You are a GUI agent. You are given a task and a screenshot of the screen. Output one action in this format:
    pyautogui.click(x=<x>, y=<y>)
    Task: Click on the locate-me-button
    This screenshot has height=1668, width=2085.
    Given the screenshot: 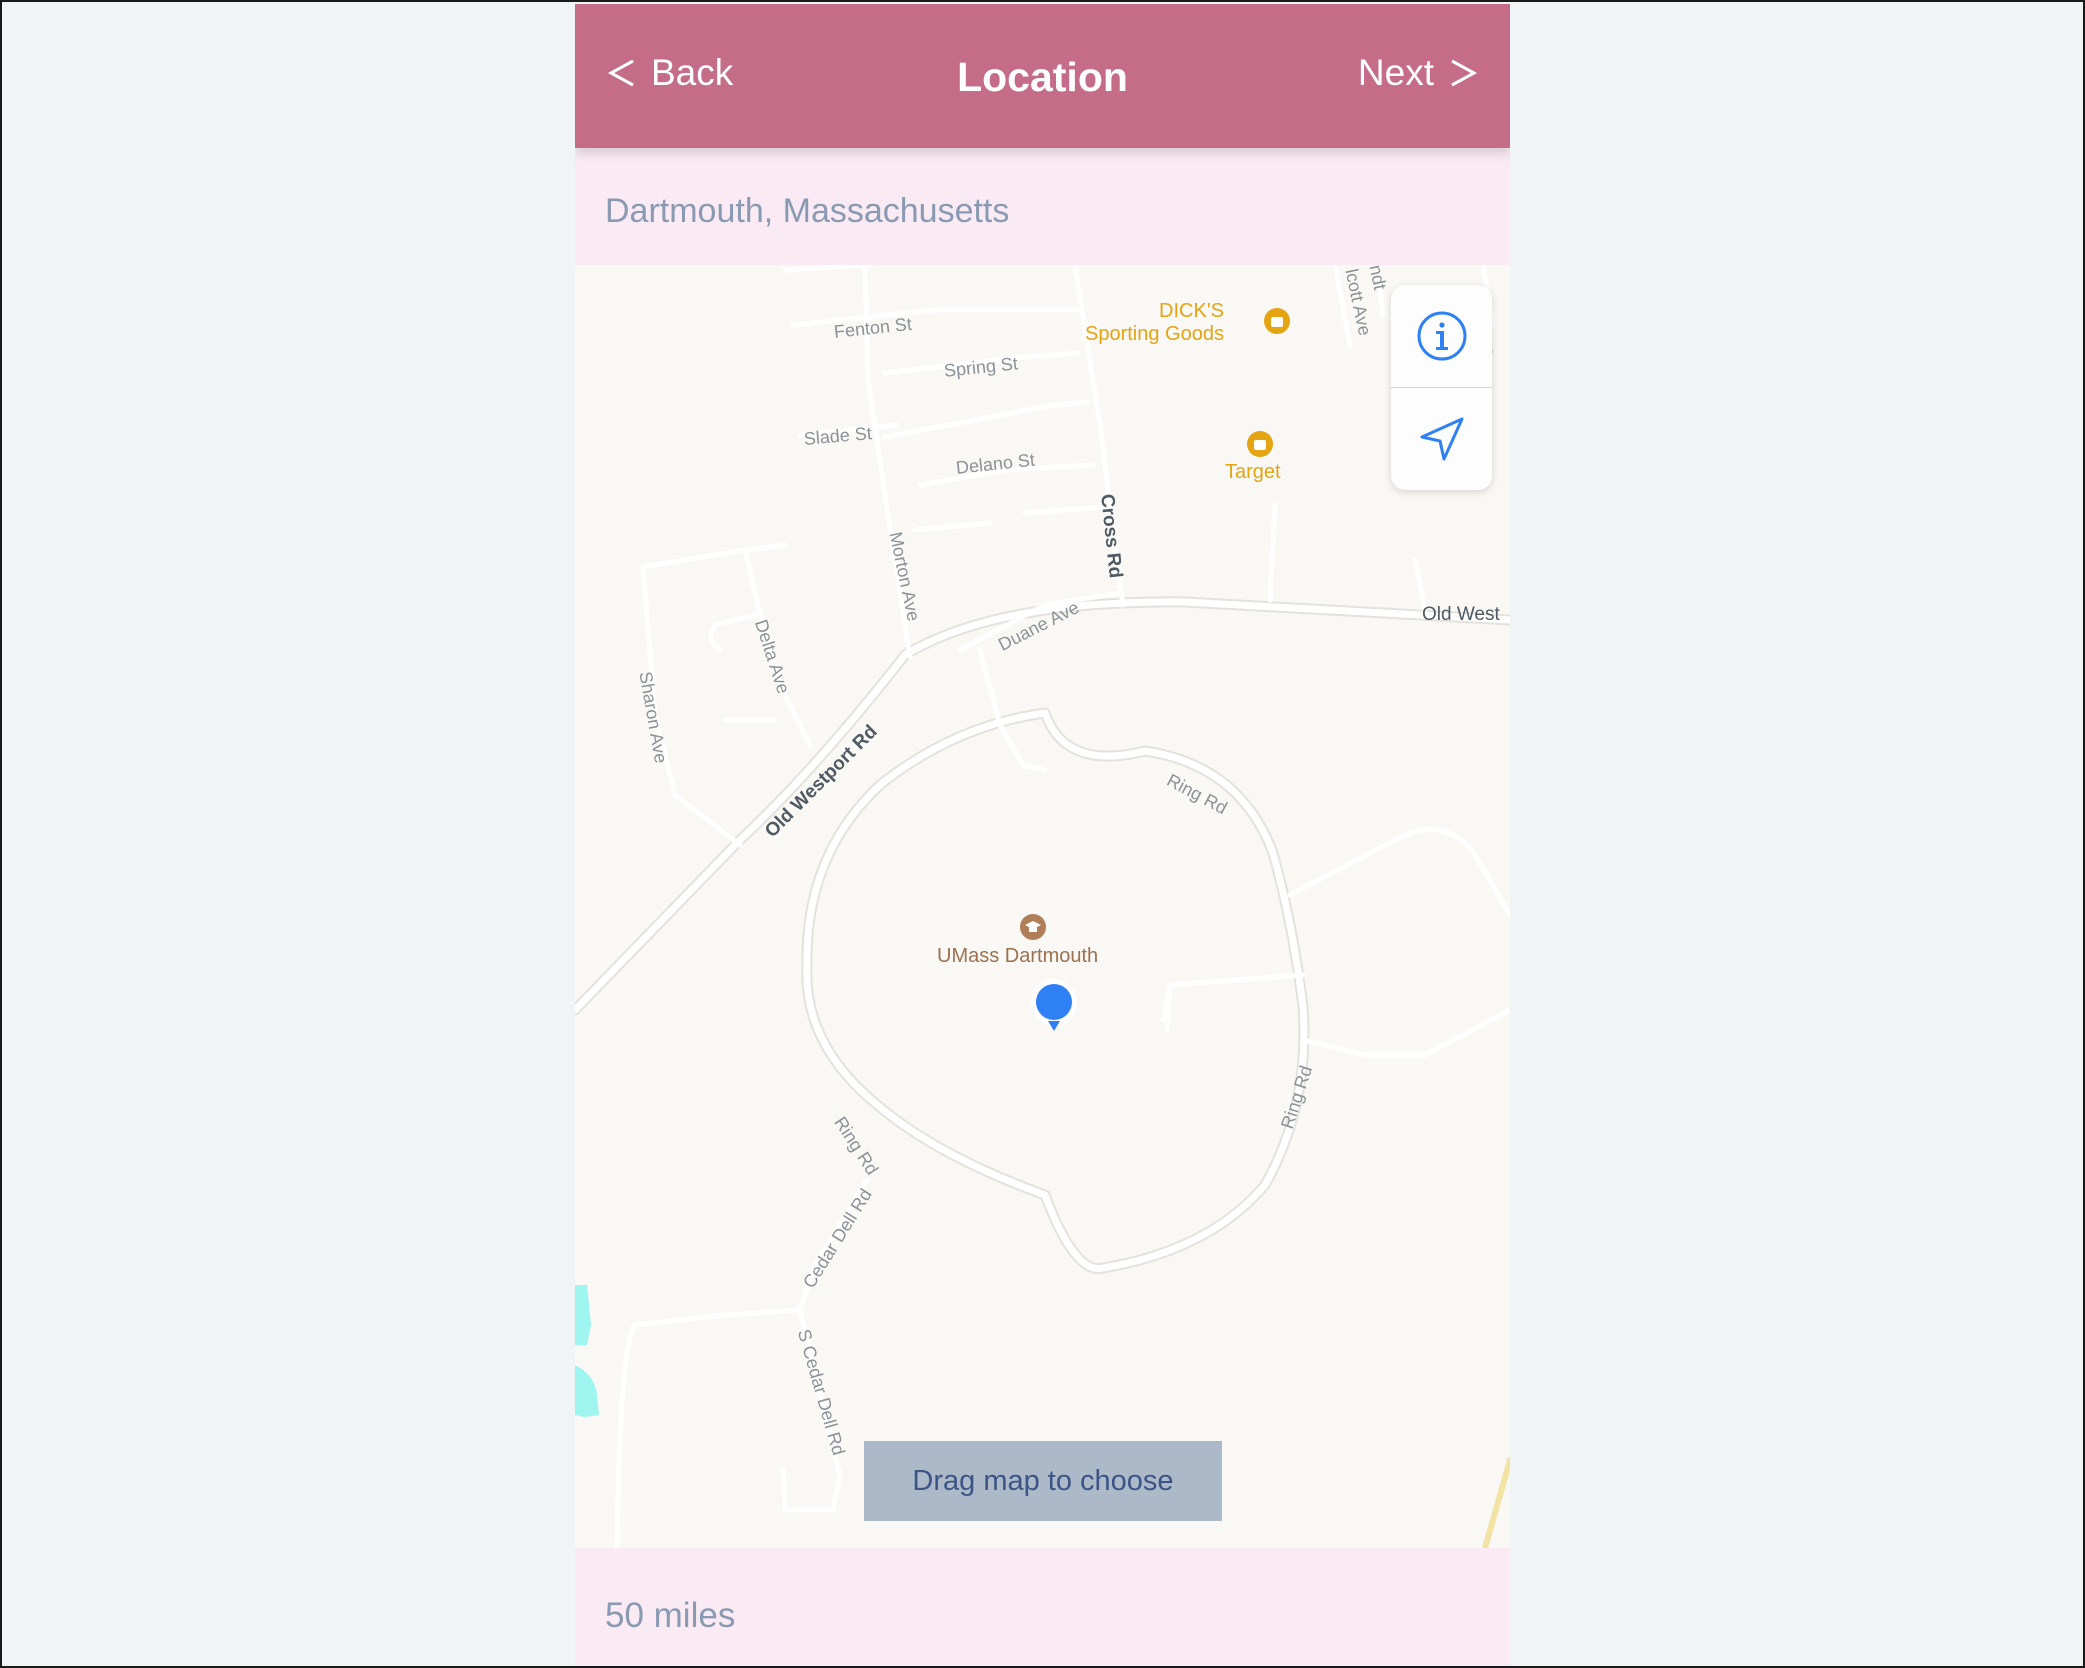 What is the action you would take?
    pyautogui.click(x=1441, y=439)
    